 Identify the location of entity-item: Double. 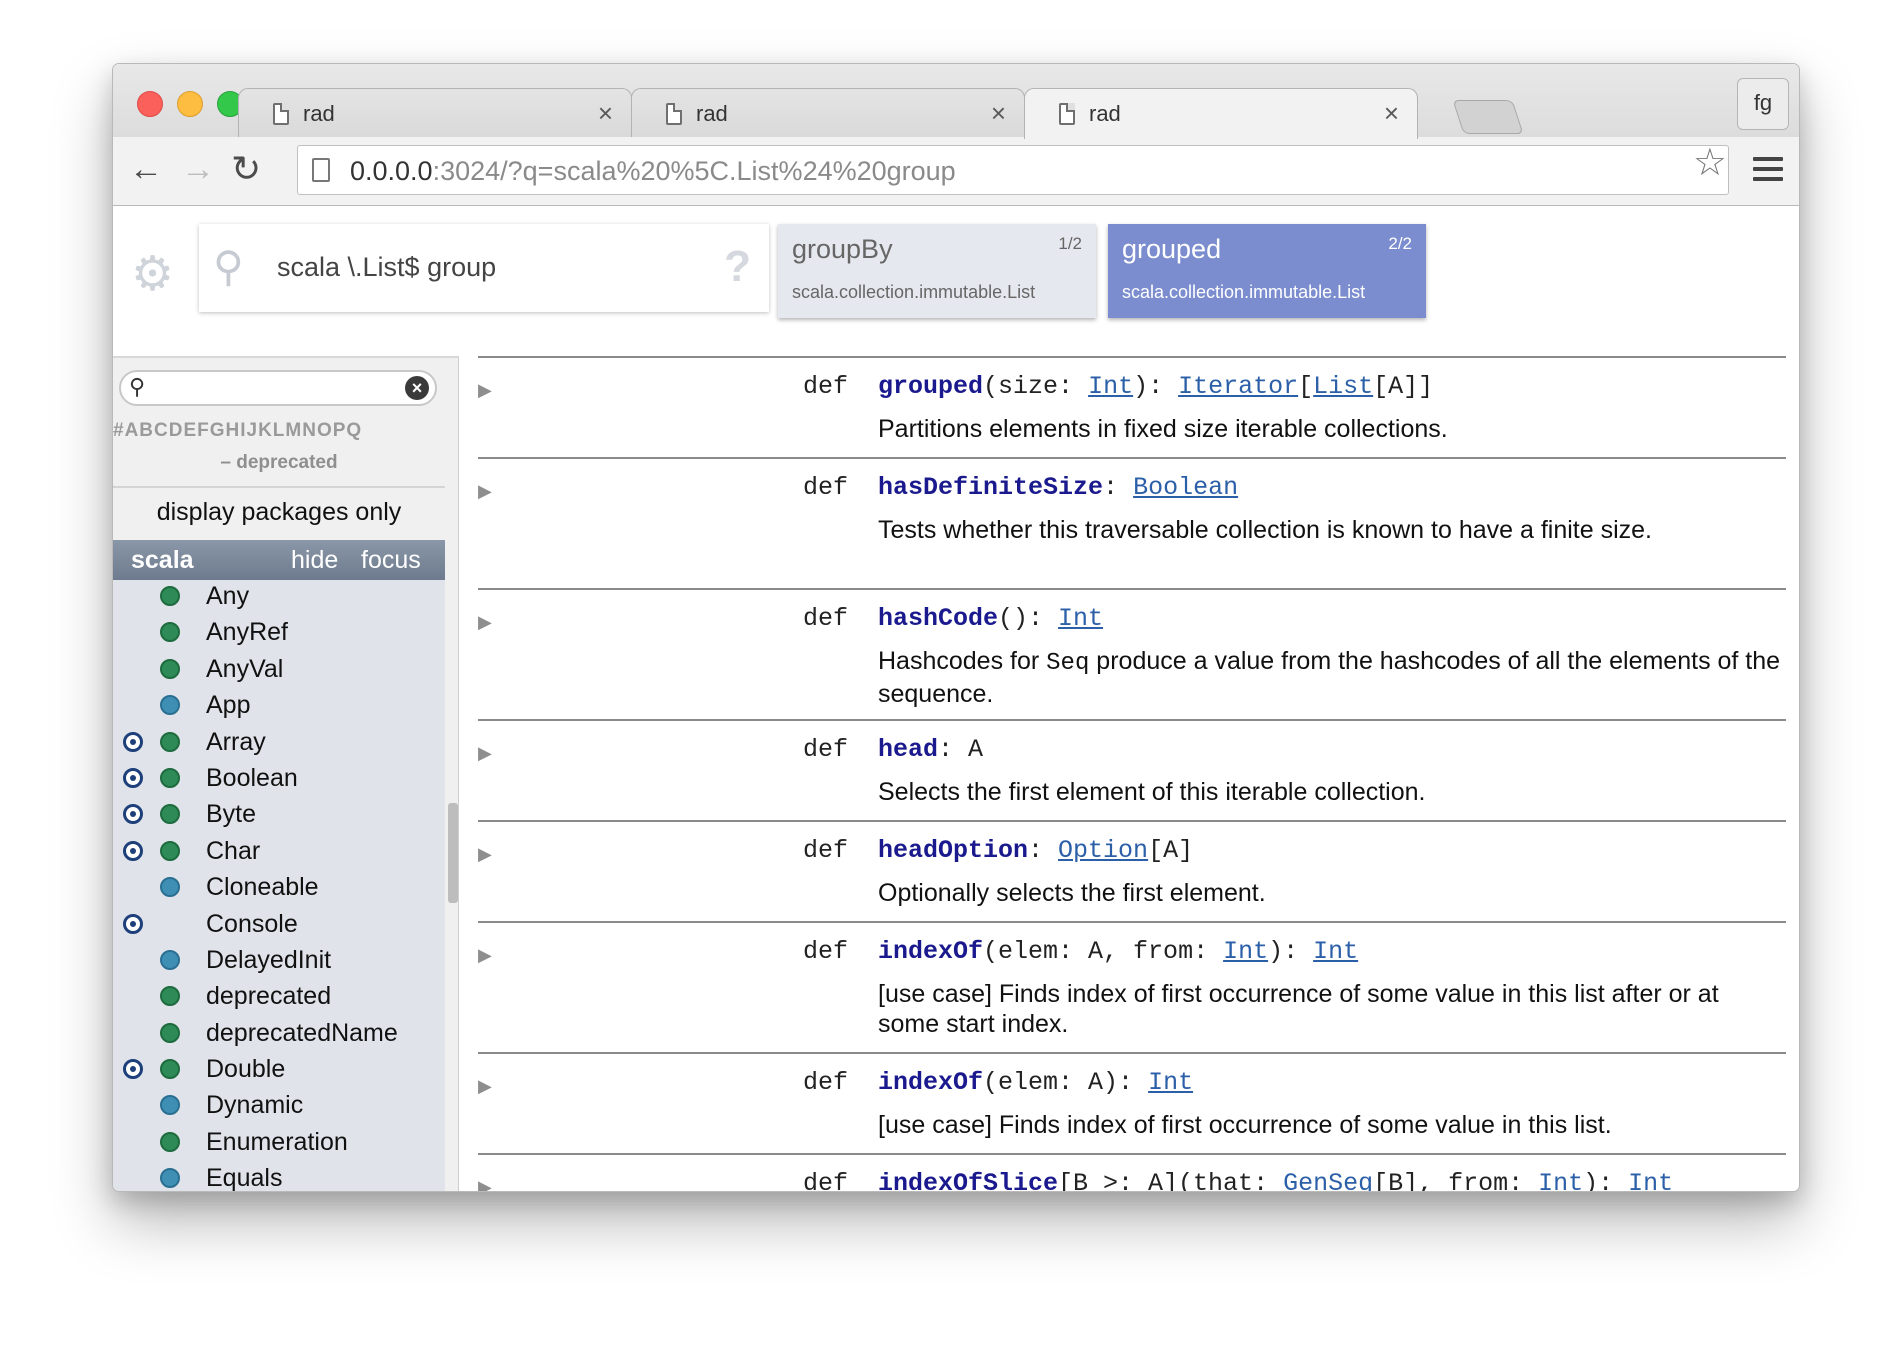
(279, 1071).